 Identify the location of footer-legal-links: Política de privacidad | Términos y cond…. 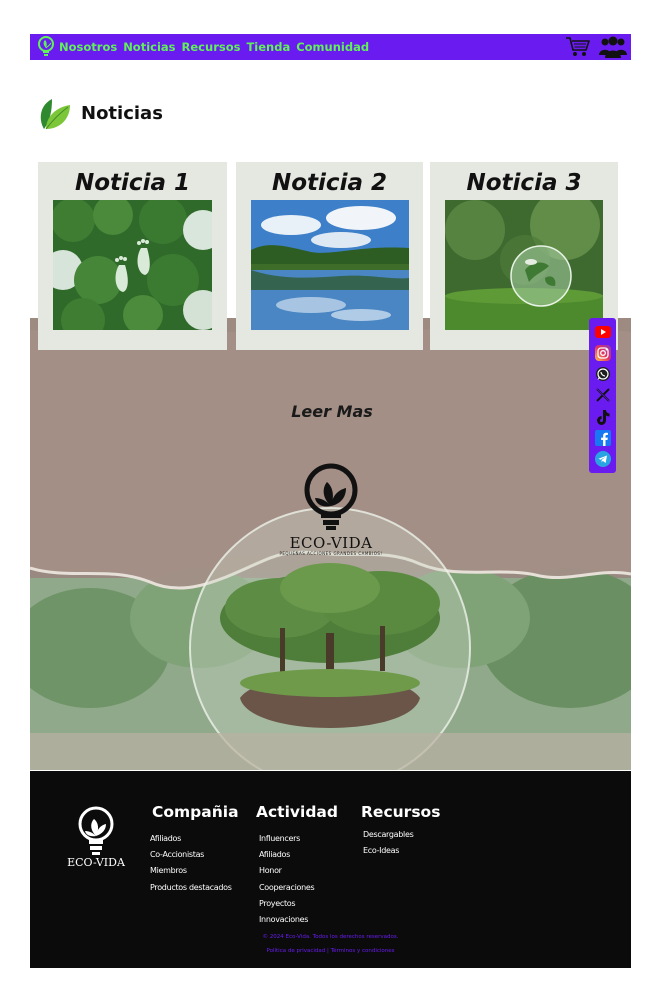
(330, 951).